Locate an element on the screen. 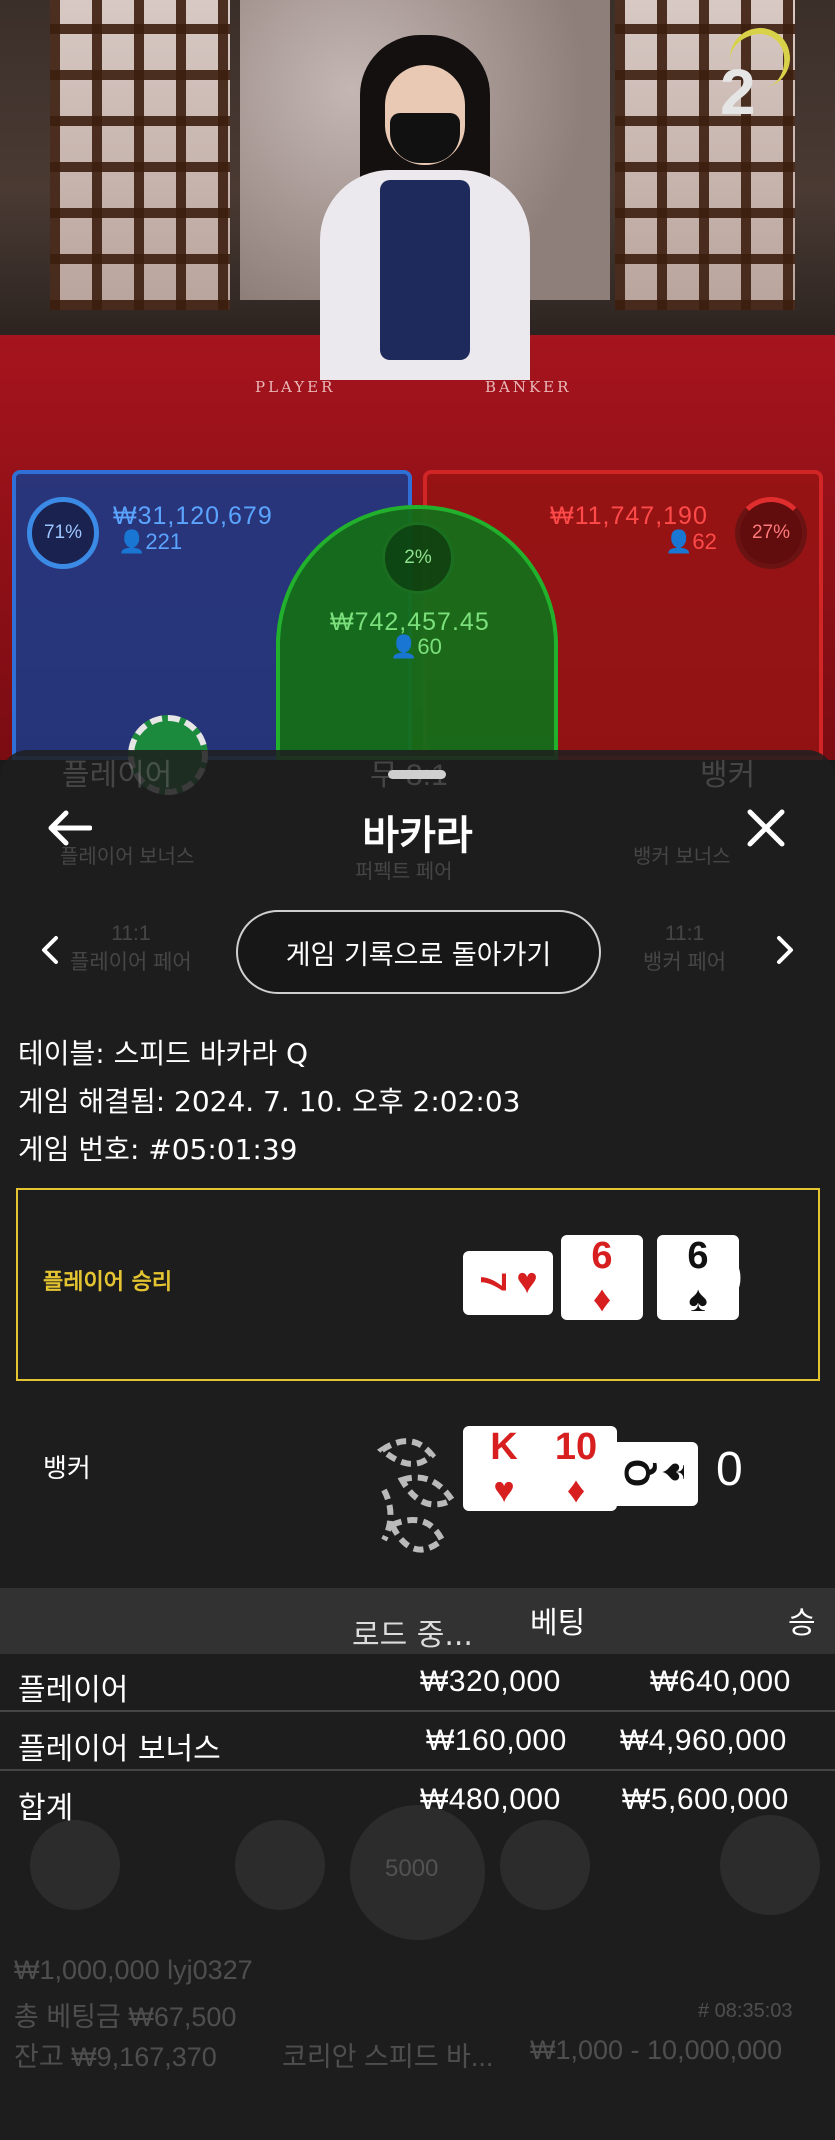  info-game-number: 게임 번호: #05:01:39 is located at coordinates (158, 1149).